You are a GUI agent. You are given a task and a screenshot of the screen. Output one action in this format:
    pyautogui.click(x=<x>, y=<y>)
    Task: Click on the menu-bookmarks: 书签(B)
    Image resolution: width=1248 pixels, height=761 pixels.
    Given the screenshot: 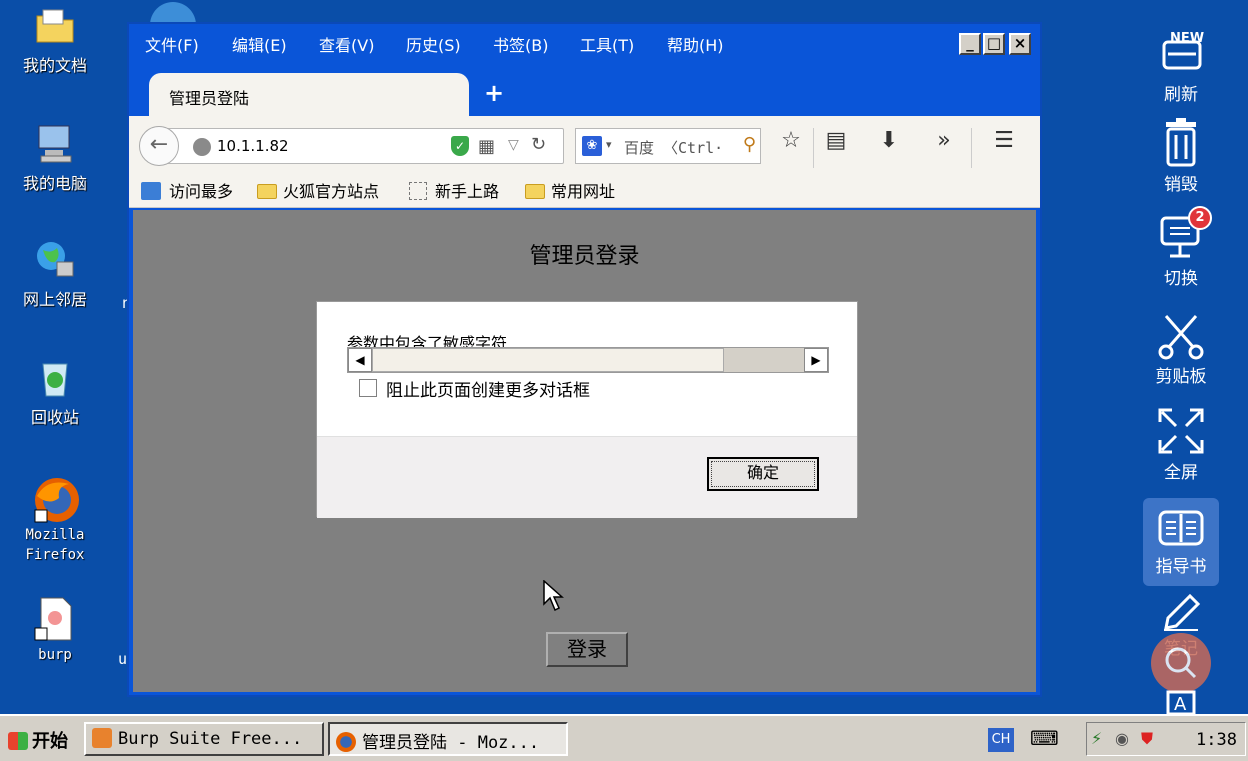 What is the action you would take?
    pyautogui.click(x=520, y=44)
    